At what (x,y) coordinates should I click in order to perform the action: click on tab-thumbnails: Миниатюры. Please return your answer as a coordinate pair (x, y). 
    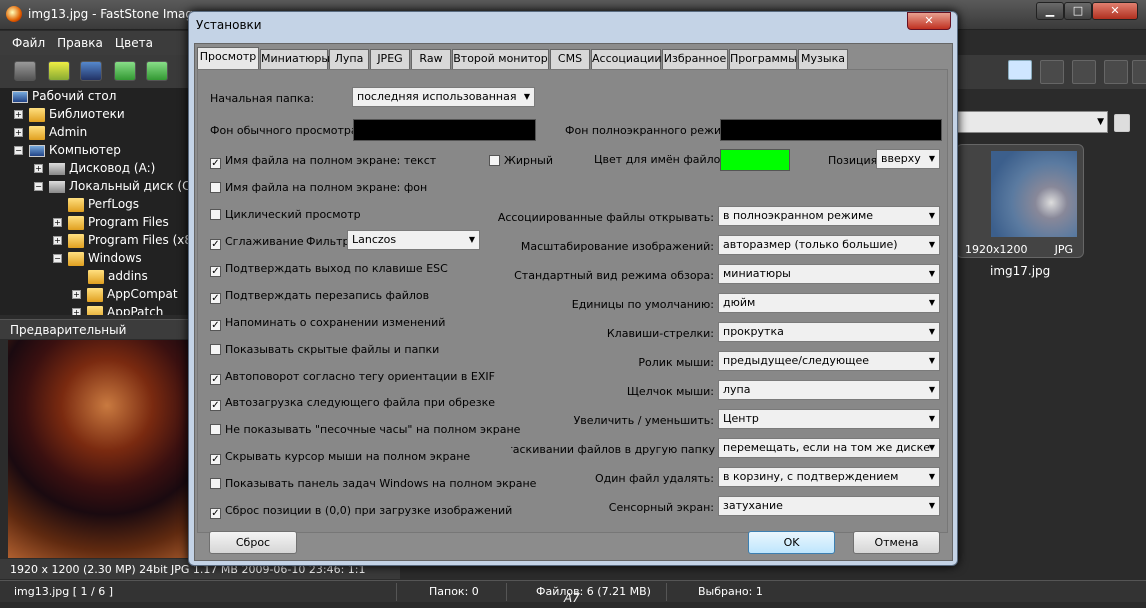
    Looking at the image, I should click on (295, 59).